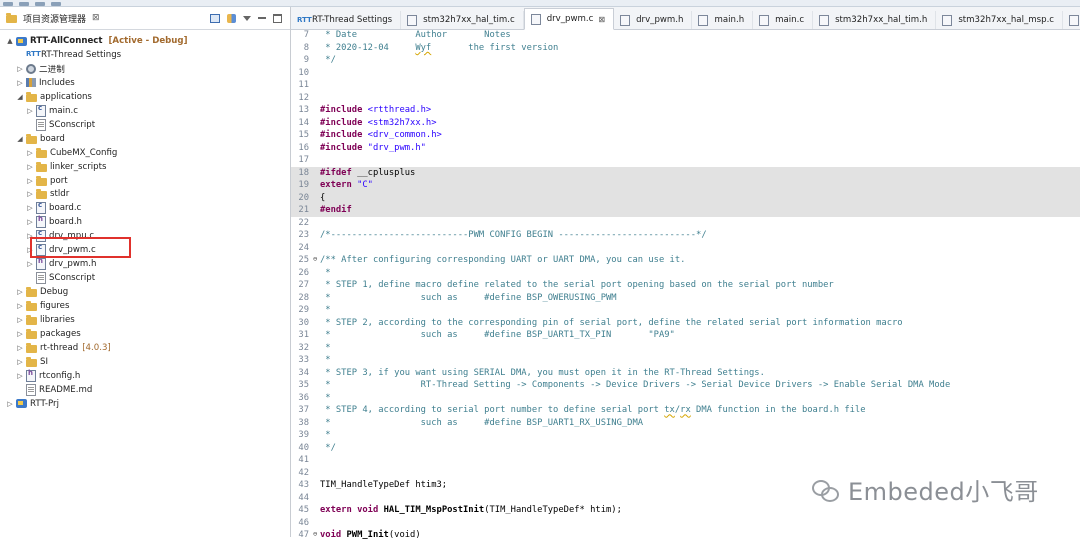 The width and height of the screenshot is (1080, 542). Describe the element at coordinates (346, 20) in the screenshot. I see `editor-tab: RTT RT-Thread Settings` at that location.